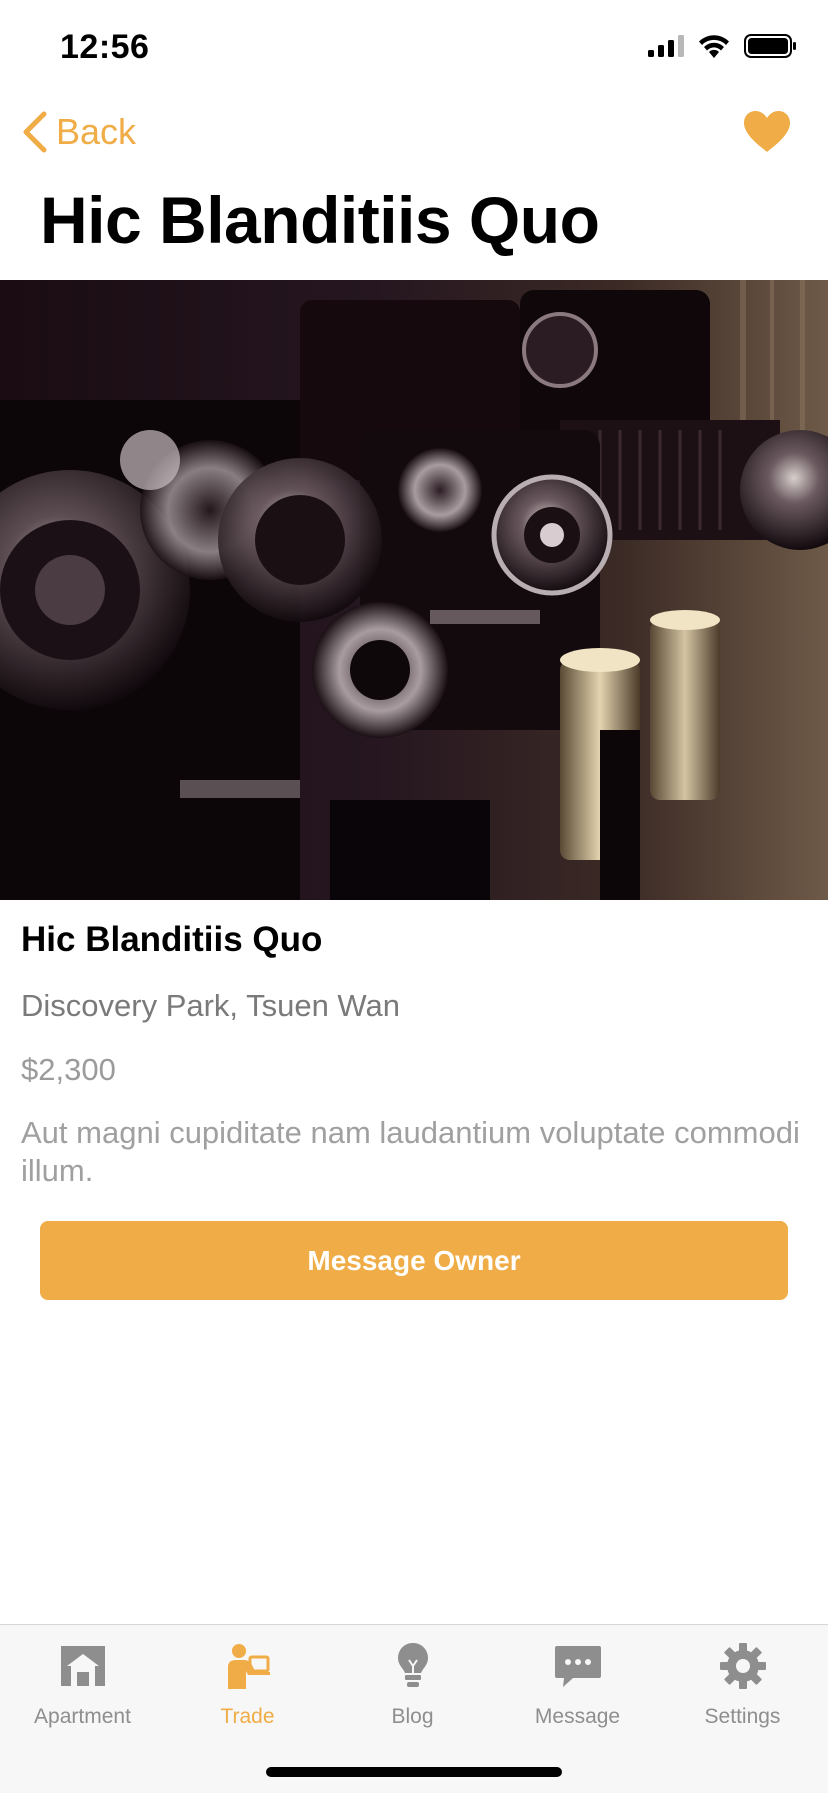 This screenshot has height=1793, width=828. What do you see at coordinates (247, 1716) in the screenshot?
I see `tab-label: Trade` at bounding box center [247, 1716].